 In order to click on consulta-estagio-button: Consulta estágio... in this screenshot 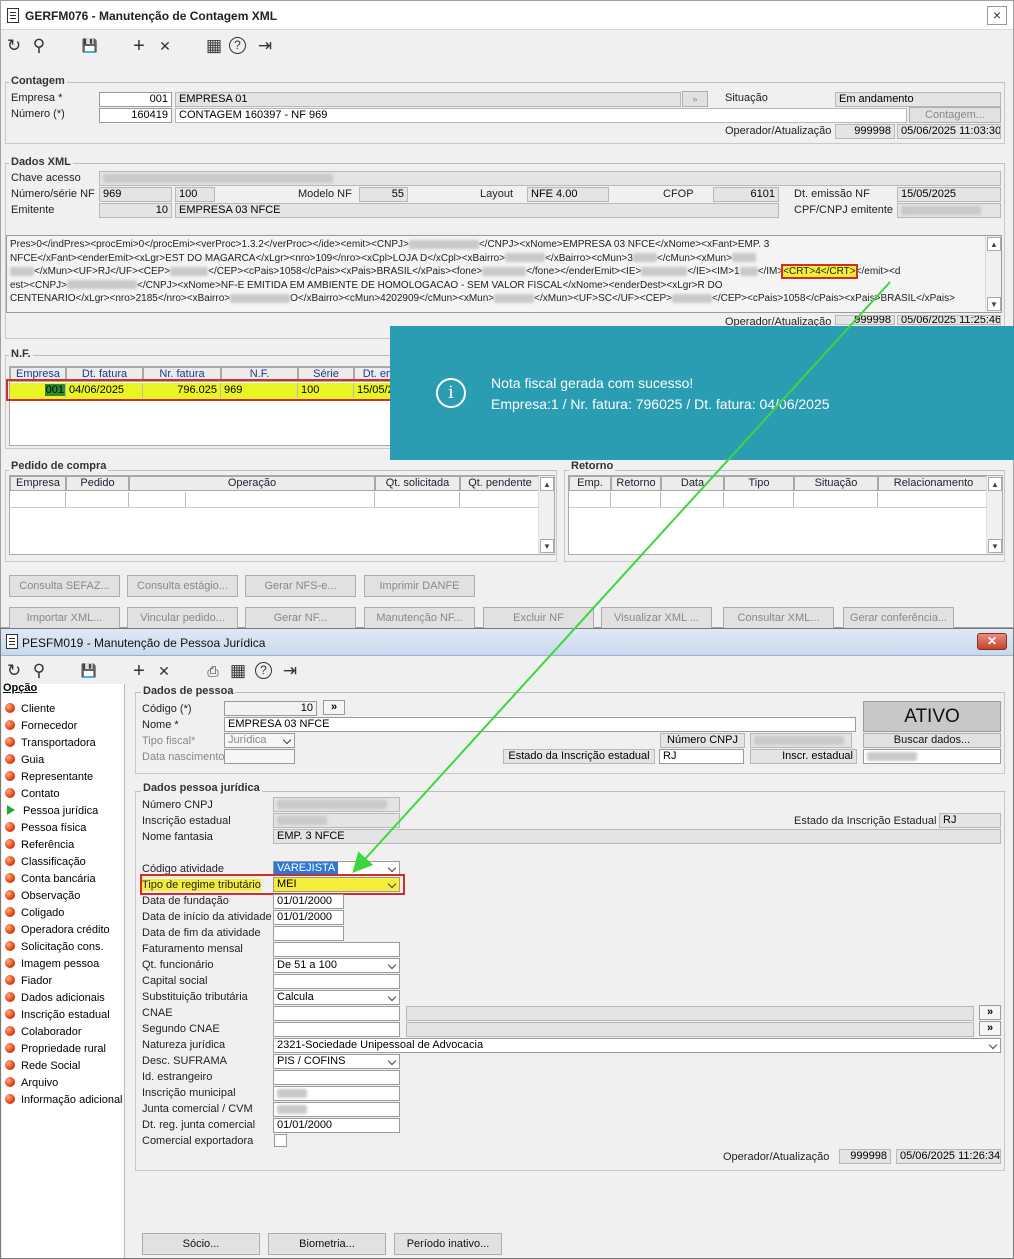, I will do `click(182, 586)`.